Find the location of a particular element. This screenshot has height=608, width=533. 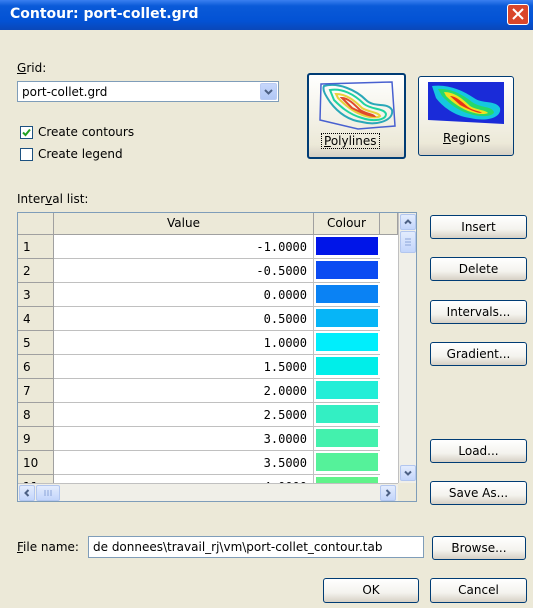

file-name-label: File name: is located at coordinates (48, 547).